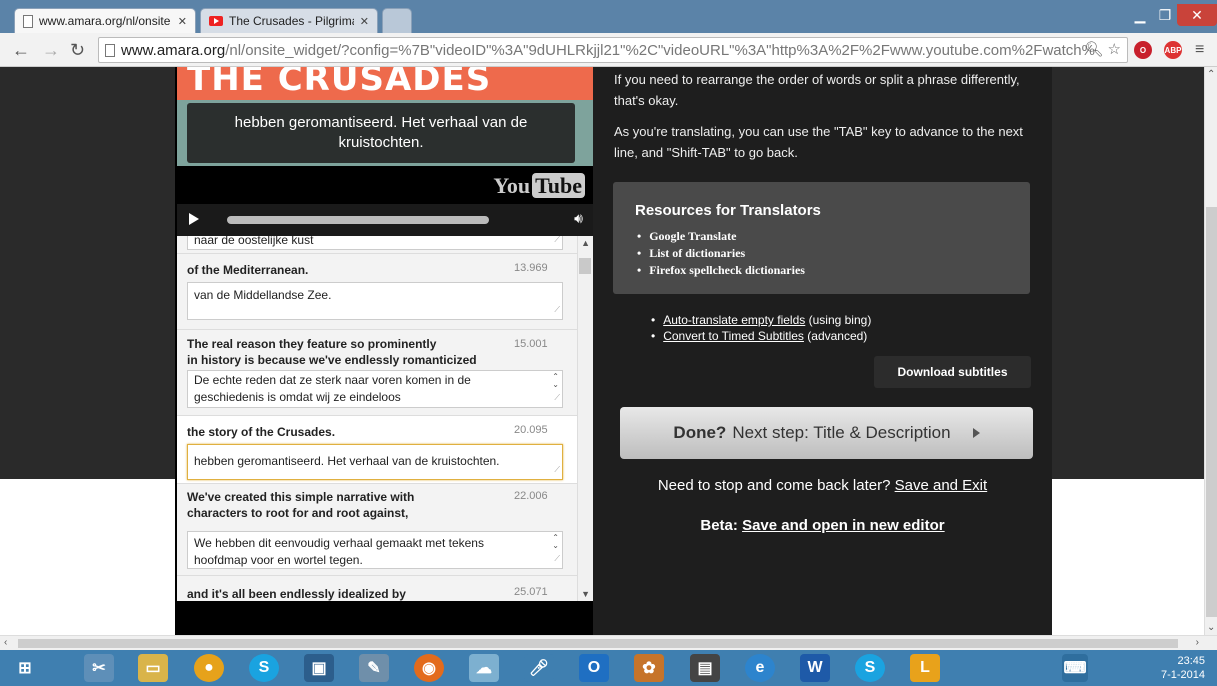 Image resolution: width=1217 pixels, height=686 pixels. I want to click on keyboard-icon: ⌨, so click(1075, 668).